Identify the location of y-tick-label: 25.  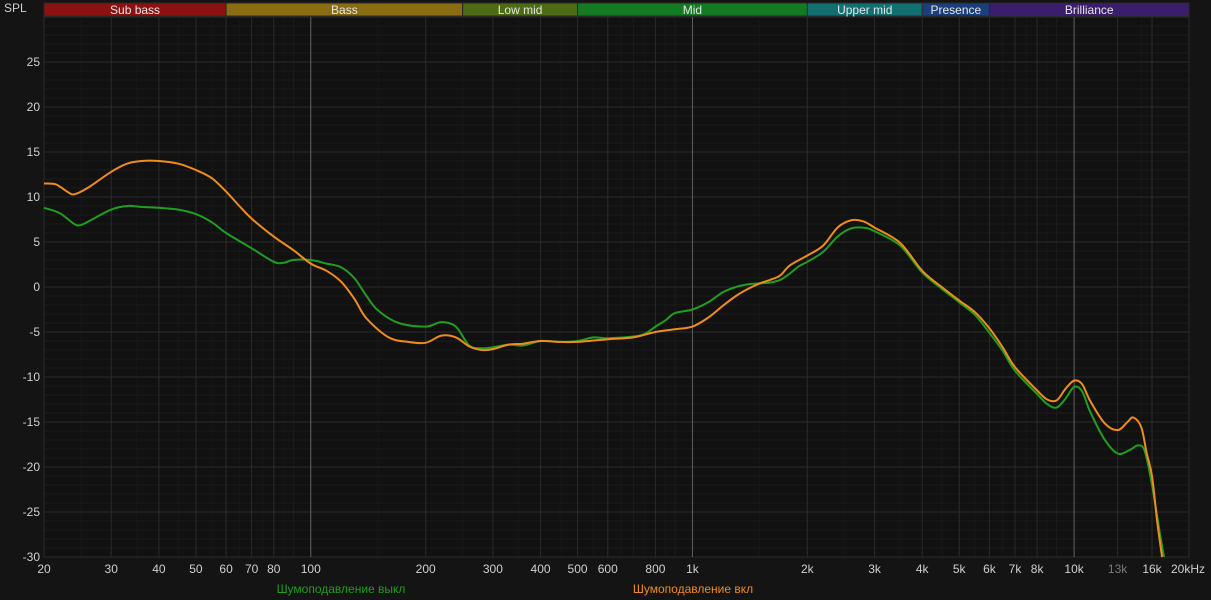
(34, 62).